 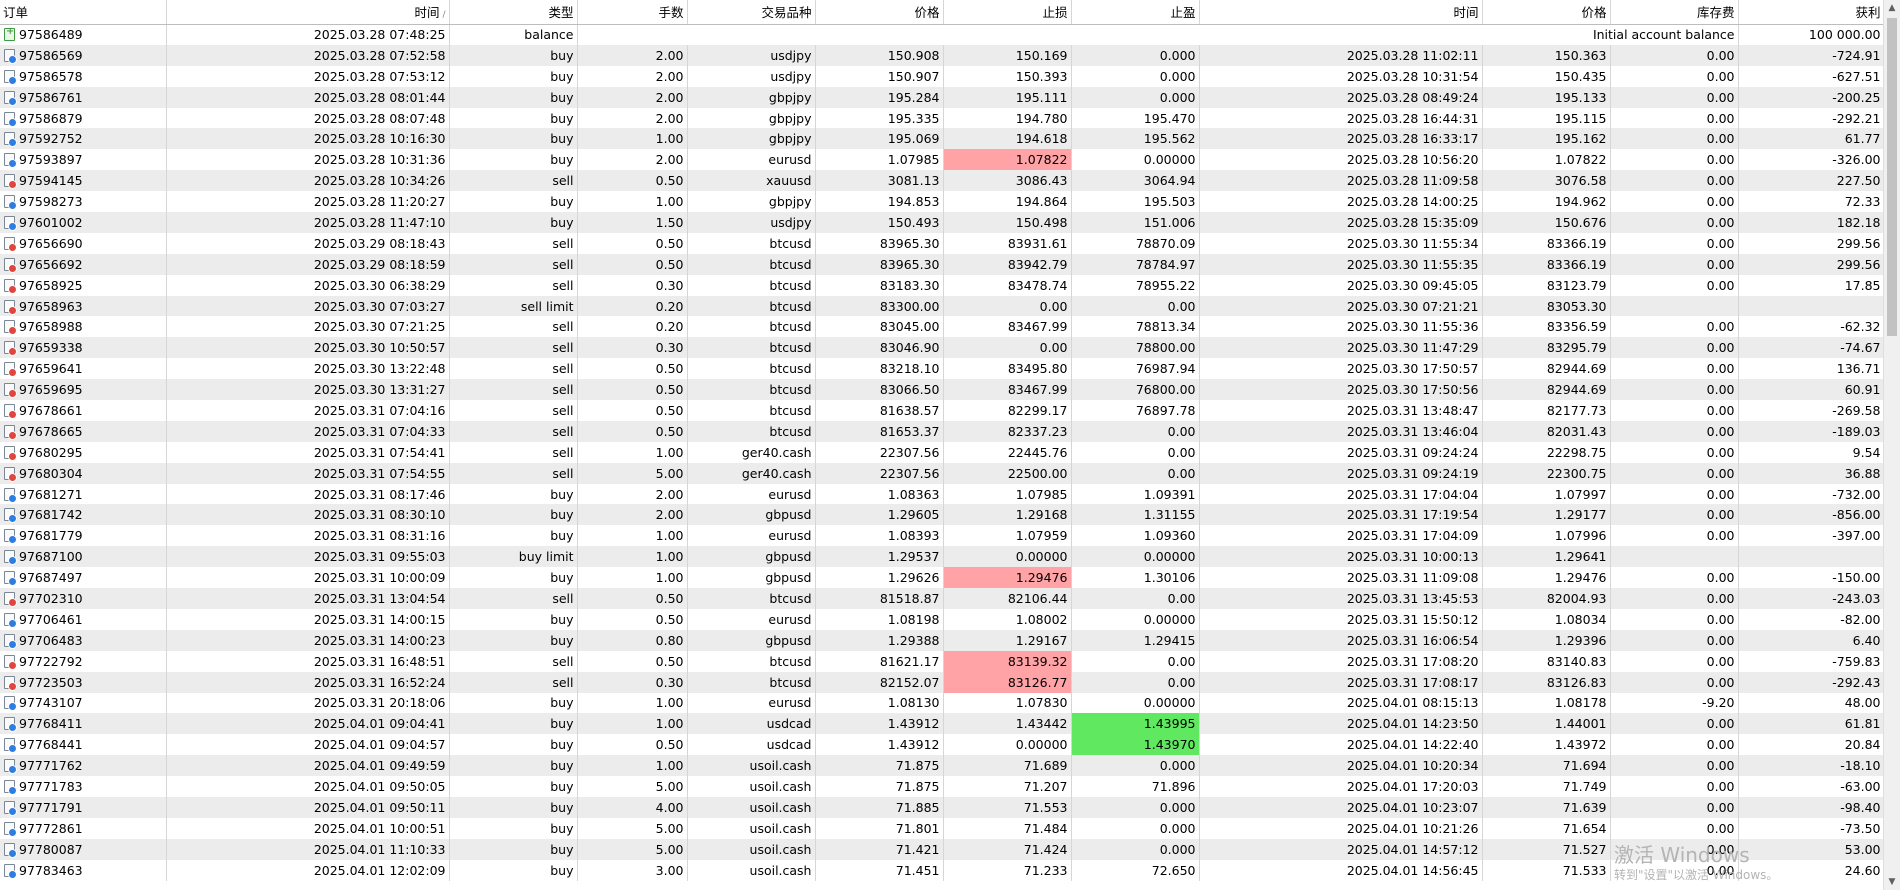 What do you see at coordinates (879, 786) in the screenshot?
I see `open-price-cell: 71.875` at bounding box center [879, 786].